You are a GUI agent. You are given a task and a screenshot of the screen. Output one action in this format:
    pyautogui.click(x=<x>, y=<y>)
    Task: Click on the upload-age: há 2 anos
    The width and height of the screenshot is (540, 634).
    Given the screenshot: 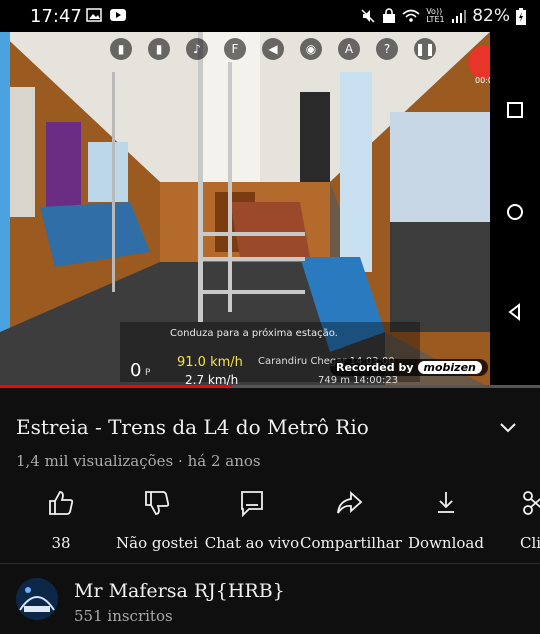 What is the action you would take?
    pyautogui.click(x=224, y=461)
    